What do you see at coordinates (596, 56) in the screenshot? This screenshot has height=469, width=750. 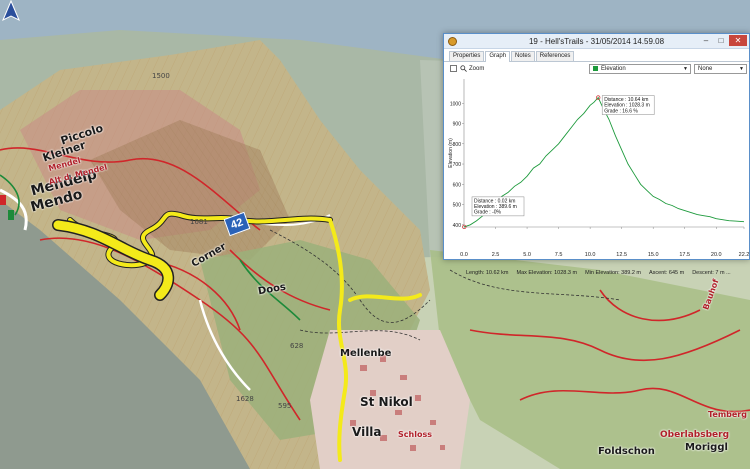 I see `window-tabs: Properties Graph Notes References` at bounding box center [596, 56].